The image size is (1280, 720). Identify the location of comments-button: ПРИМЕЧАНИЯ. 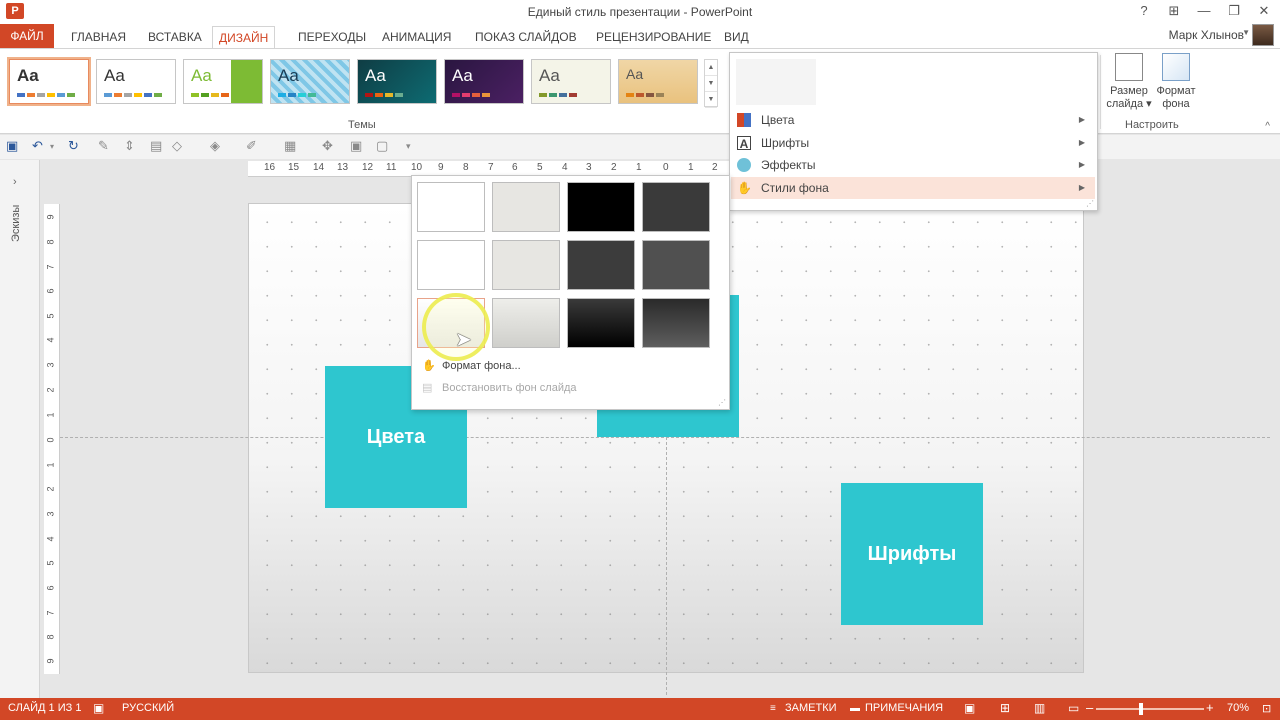
(904, 708).